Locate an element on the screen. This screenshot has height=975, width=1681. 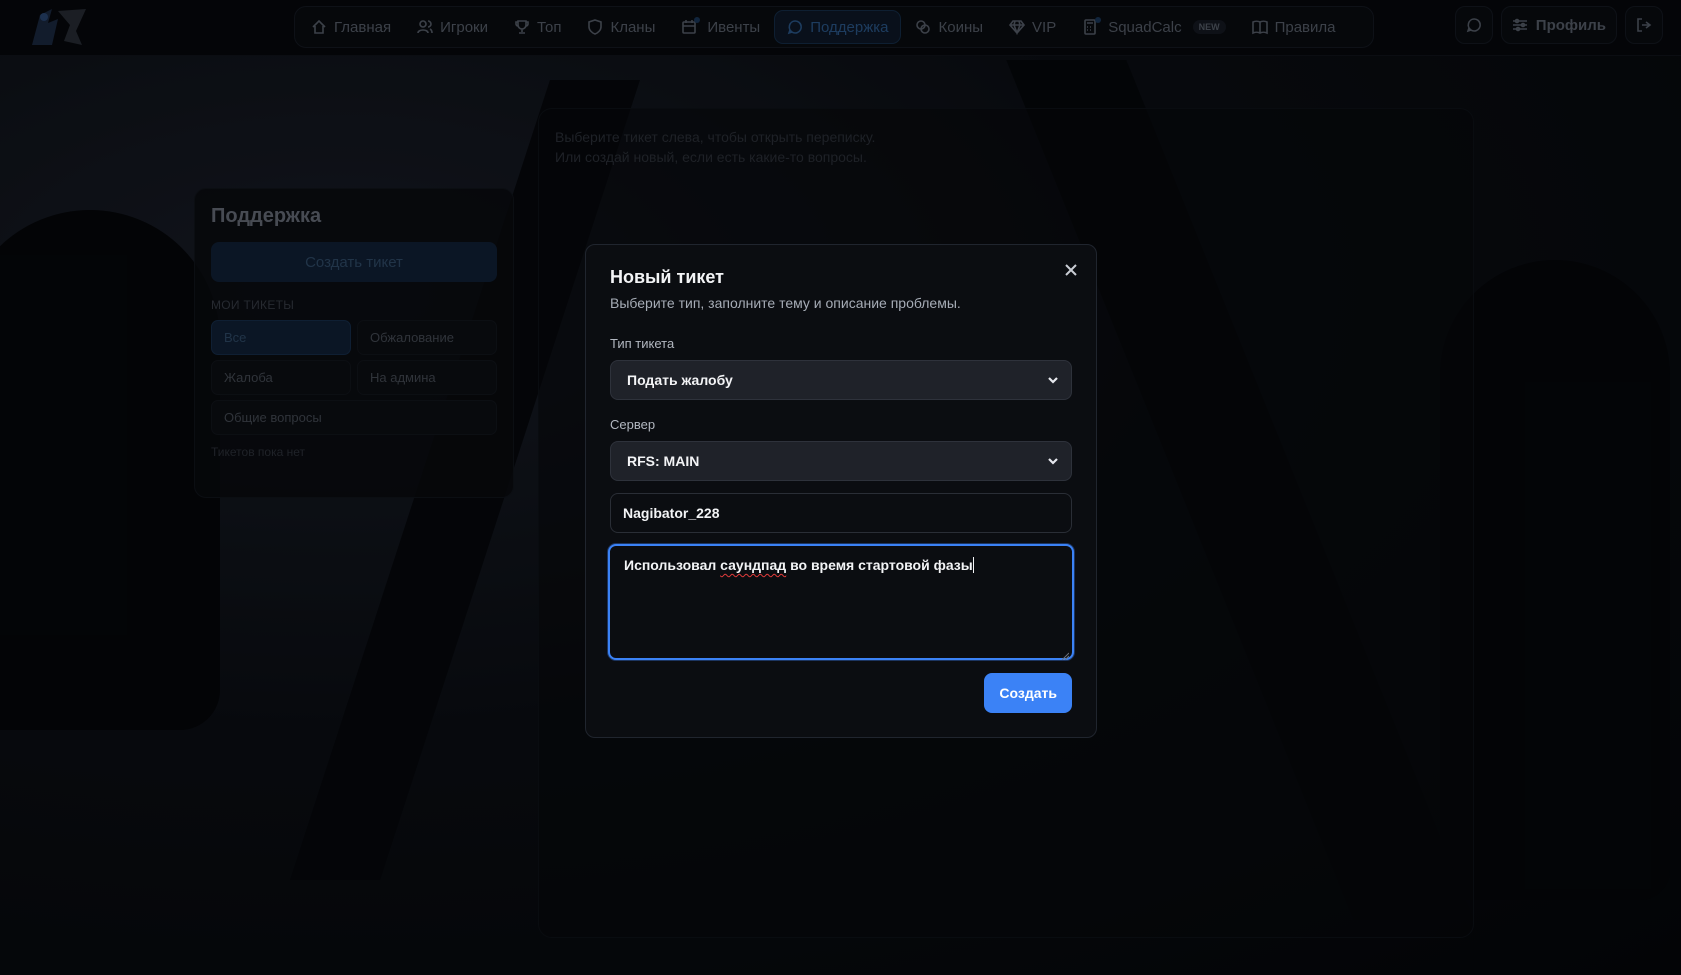
close-icon is located at coordinates (1071, 270).